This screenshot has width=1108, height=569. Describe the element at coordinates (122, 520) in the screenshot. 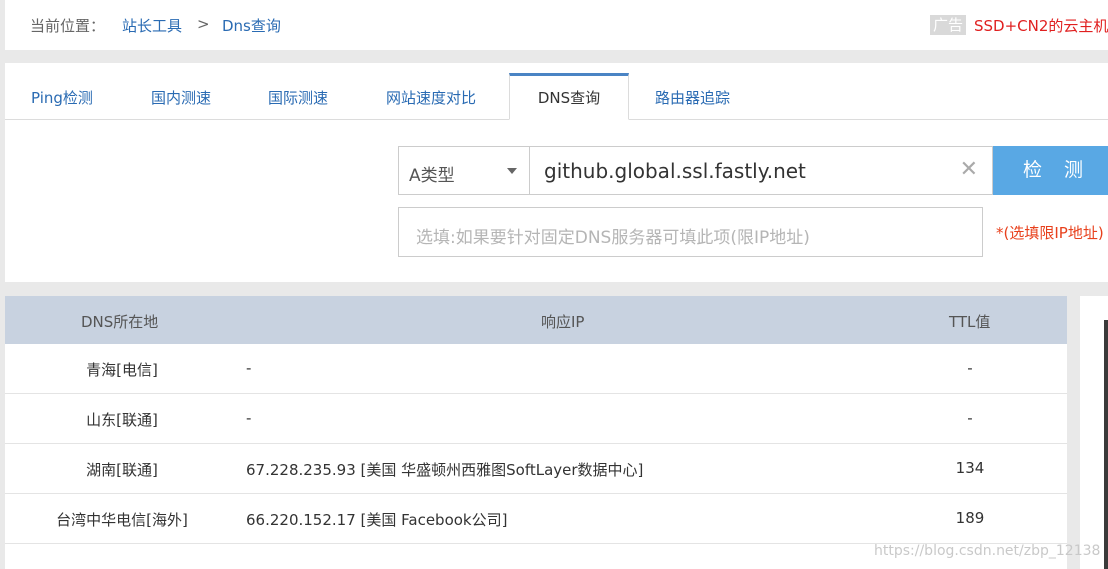

I see `cell-location: 台湾中华电信[海外]` at that location.